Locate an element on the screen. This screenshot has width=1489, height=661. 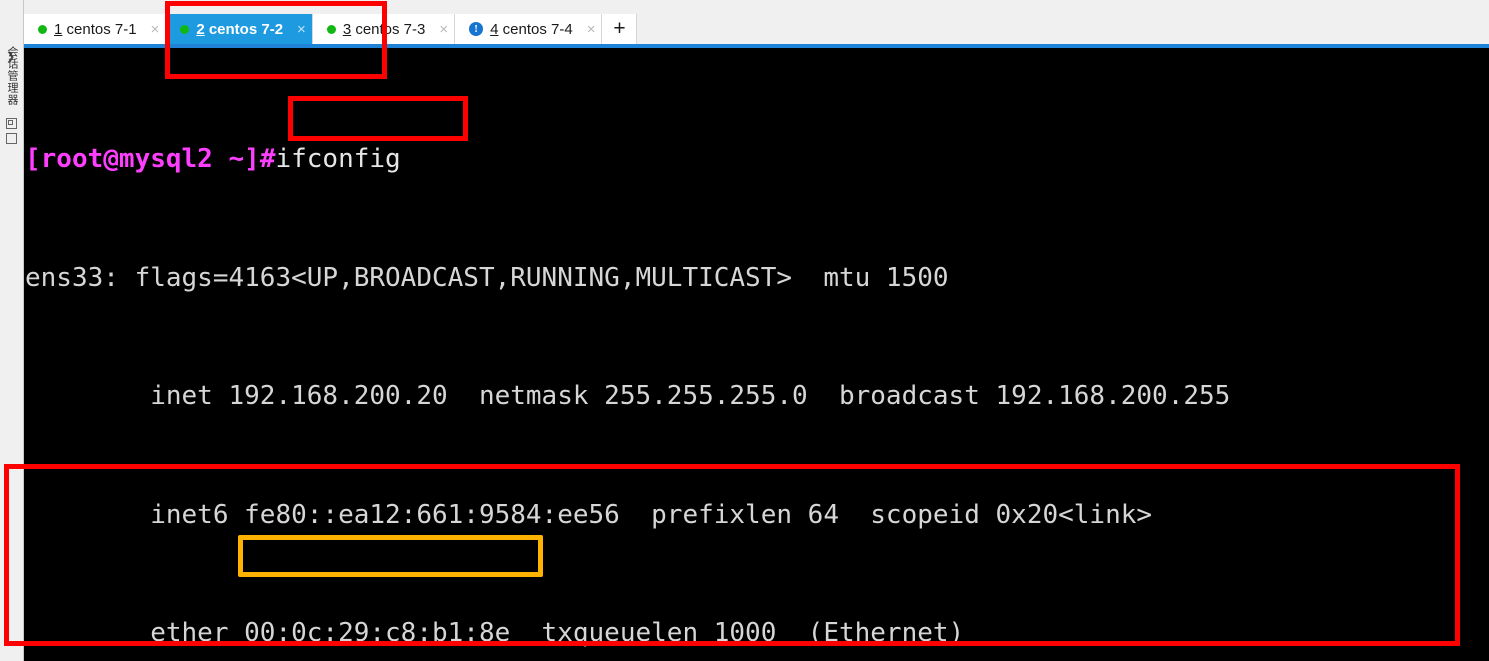
alert-exclamation-icon: ! is located at coordinates (476, 29).